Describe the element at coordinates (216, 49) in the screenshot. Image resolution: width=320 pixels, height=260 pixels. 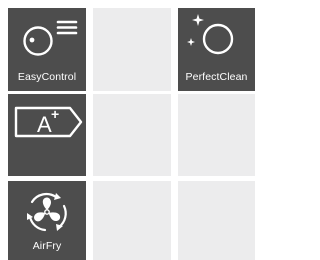
I see `tile-perfectclean: PerfectClean` at that location.